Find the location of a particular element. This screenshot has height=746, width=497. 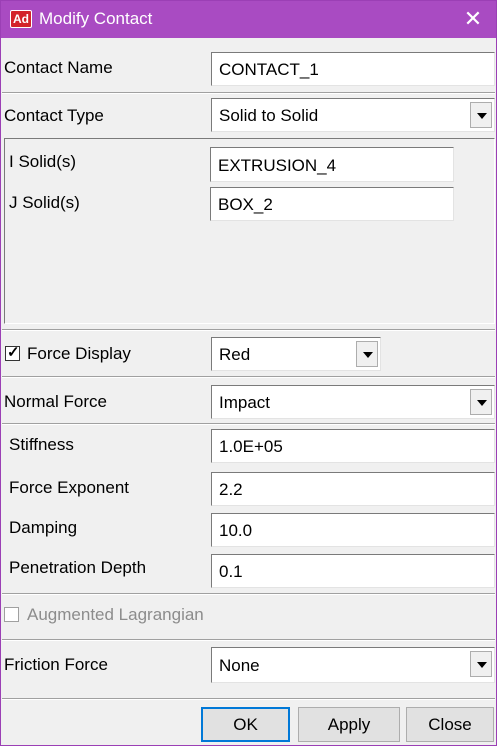

dialog-title: Modify Contact is located at coordinates (96, 18).